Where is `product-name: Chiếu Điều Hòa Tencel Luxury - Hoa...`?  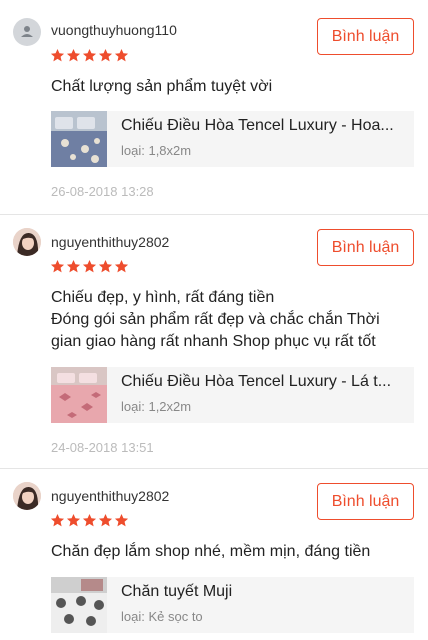 product-name: Chiếu Điều Hòa Tencel Luxury - Hoa... is located at coordinates (257, 125).